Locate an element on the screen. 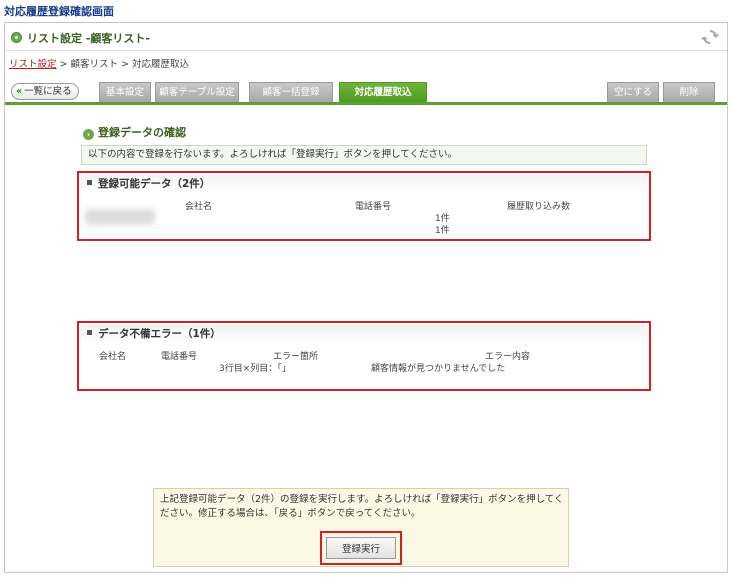 The width and height of the screenshot is (732, 577). instruction-notice: 以下の内容で登録を行ないます。よろしければ「登録実行」ボタンを押してください。 is located at coordinates (364, 155).